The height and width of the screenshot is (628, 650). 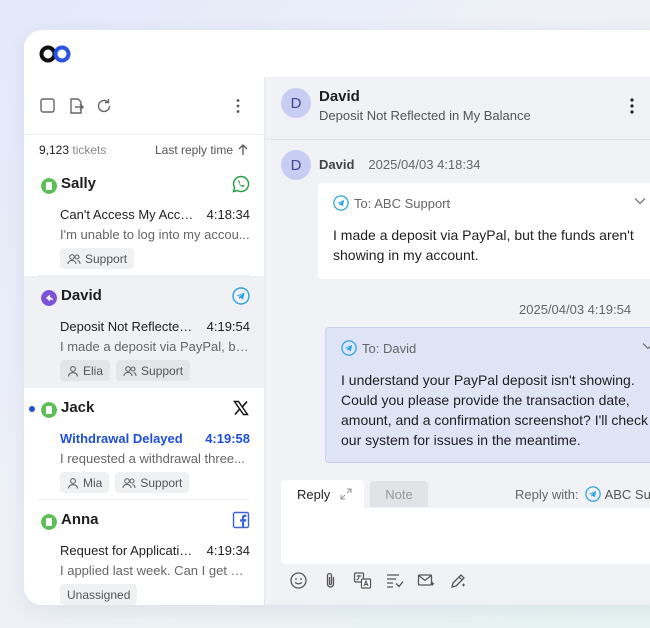 I want to click on composer-toolbar, so click(x=378, y=580).